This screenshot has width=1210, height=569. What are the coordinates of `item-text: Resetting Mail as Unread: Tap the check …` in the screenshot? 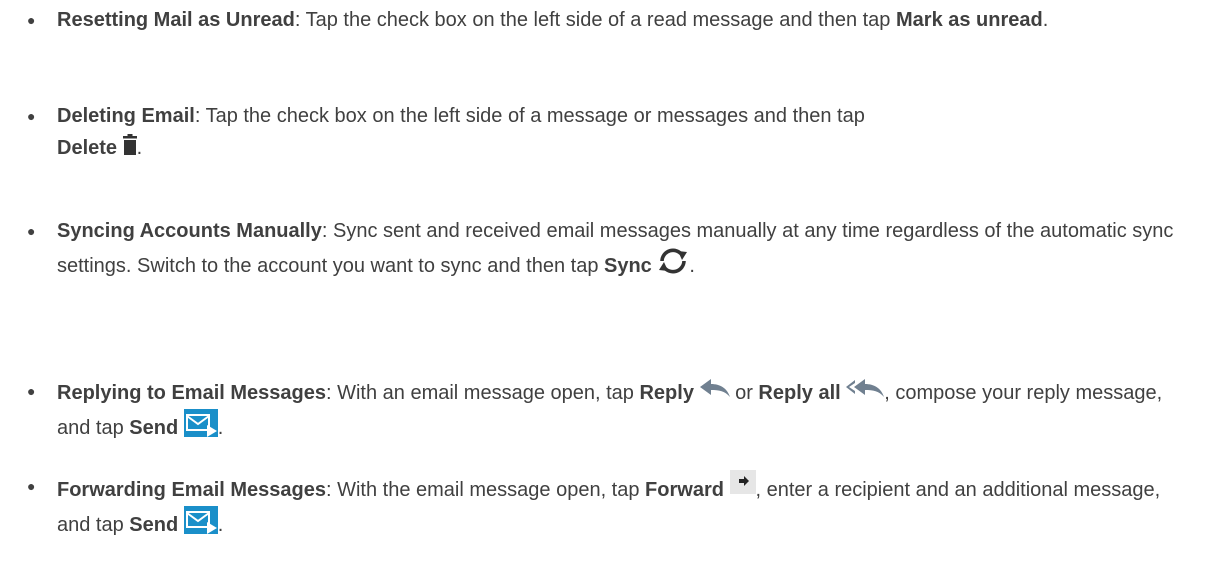 It's located at (618, 20).